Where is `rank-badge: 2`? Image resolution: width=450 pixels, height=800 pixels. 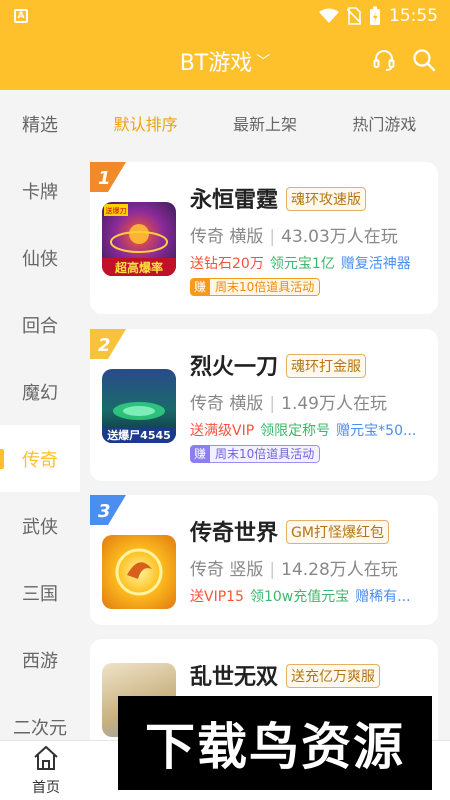
rank-badge: 2 is located at coordinates (108, 344).